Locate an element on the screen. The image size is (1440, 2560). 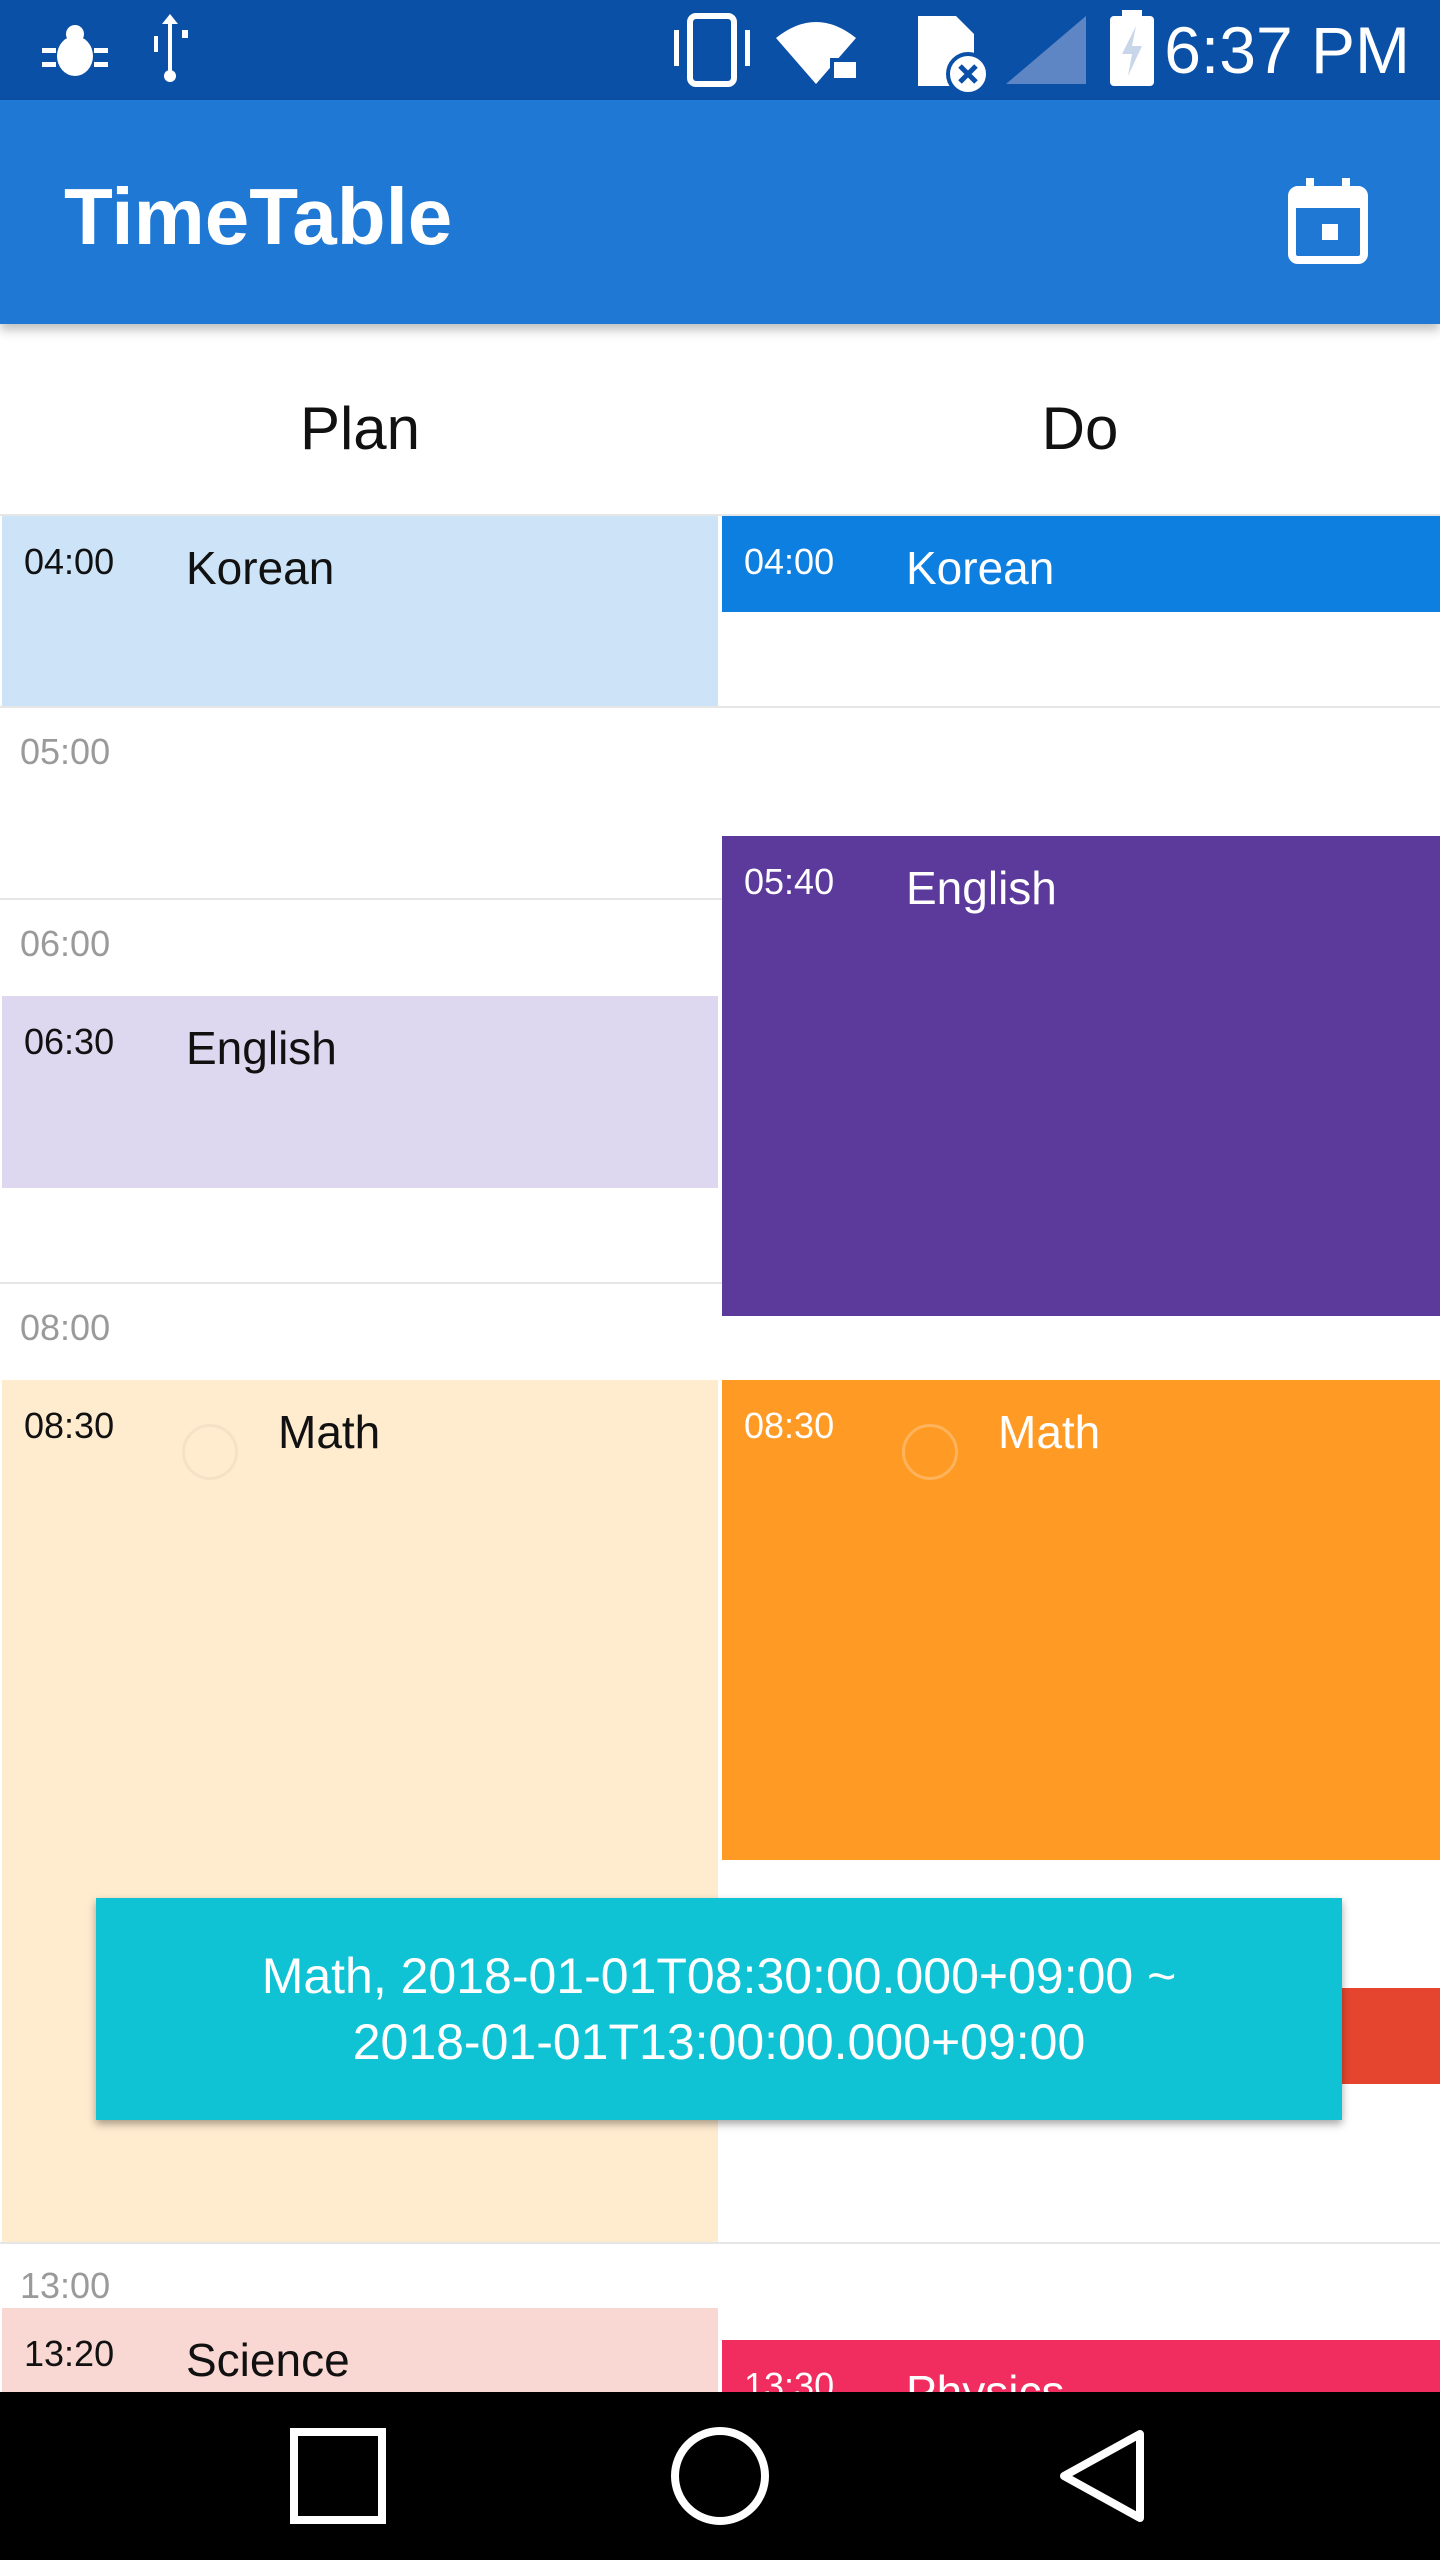
column-headers: Plan Do is located at coordinates (720, 419).